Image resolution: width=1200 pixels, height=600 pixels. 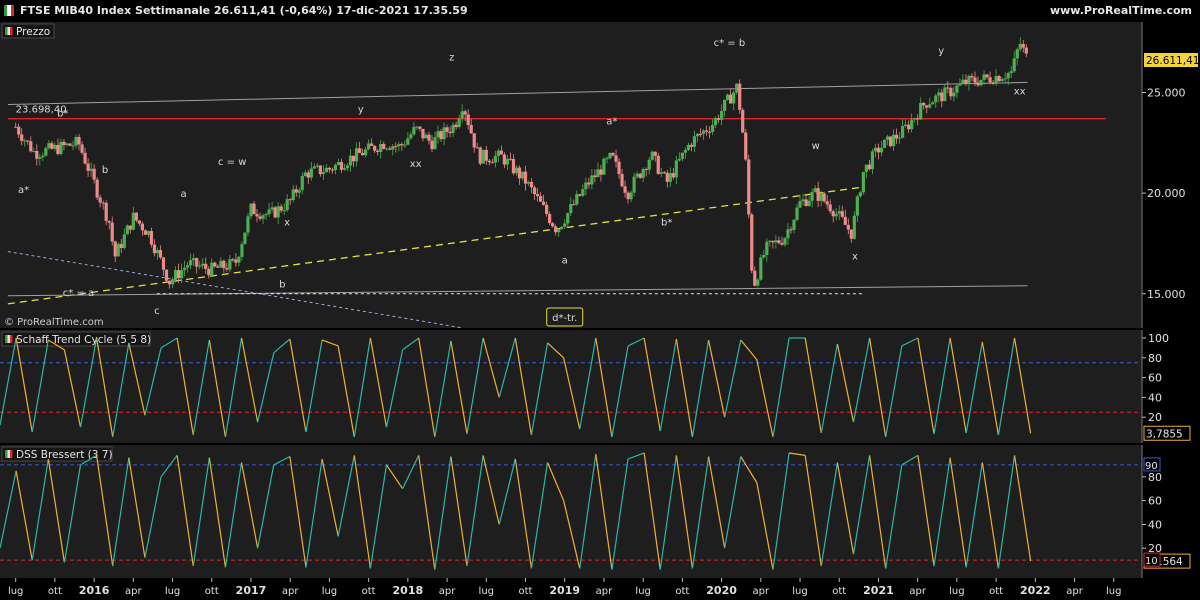 What do you see at coordinates (721, 590) in the screenshot?
I see `time-tick-label: 2020` at bounding box center [721, 590].